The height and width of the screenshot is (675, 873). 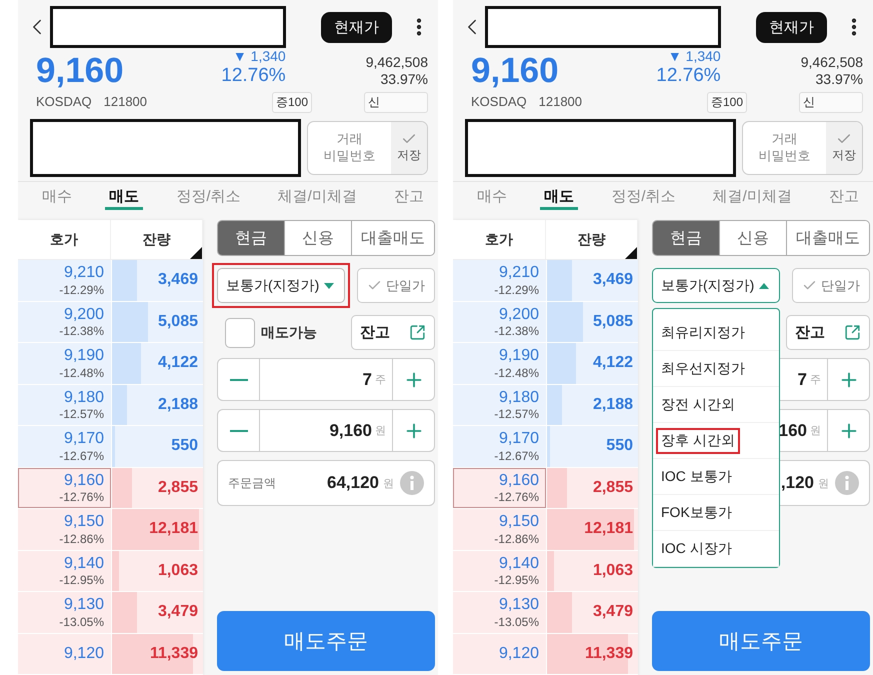 What do you see at coordinates (612, 321) in the screenshot?
I see `quote-volume: 5,085` at bounding box center [612, 321].